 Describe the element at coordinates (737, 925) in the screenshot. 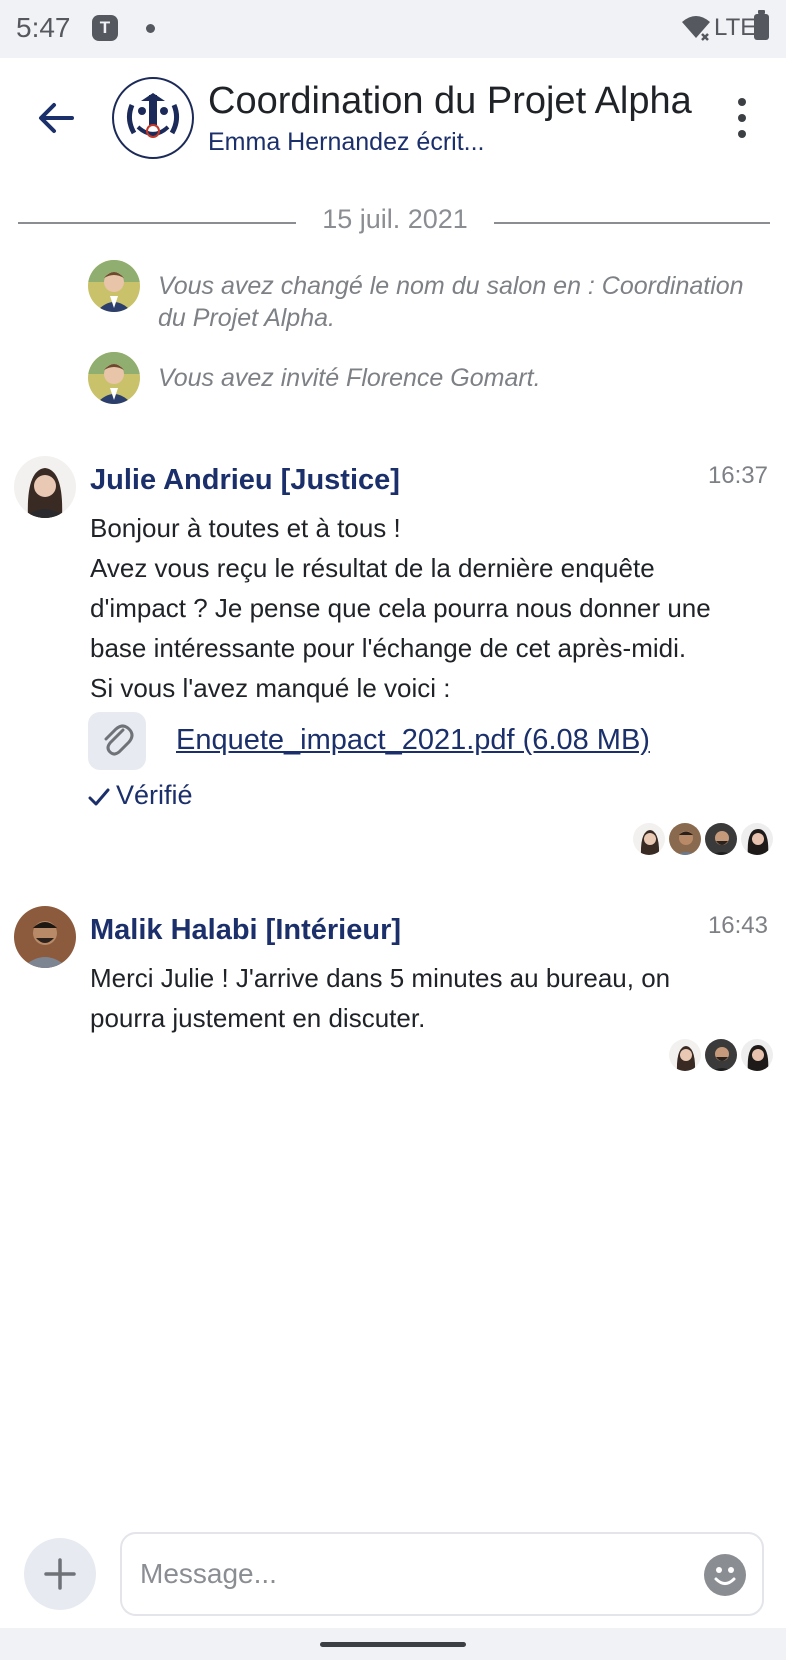

I see `message-time: 16:43` at that location.